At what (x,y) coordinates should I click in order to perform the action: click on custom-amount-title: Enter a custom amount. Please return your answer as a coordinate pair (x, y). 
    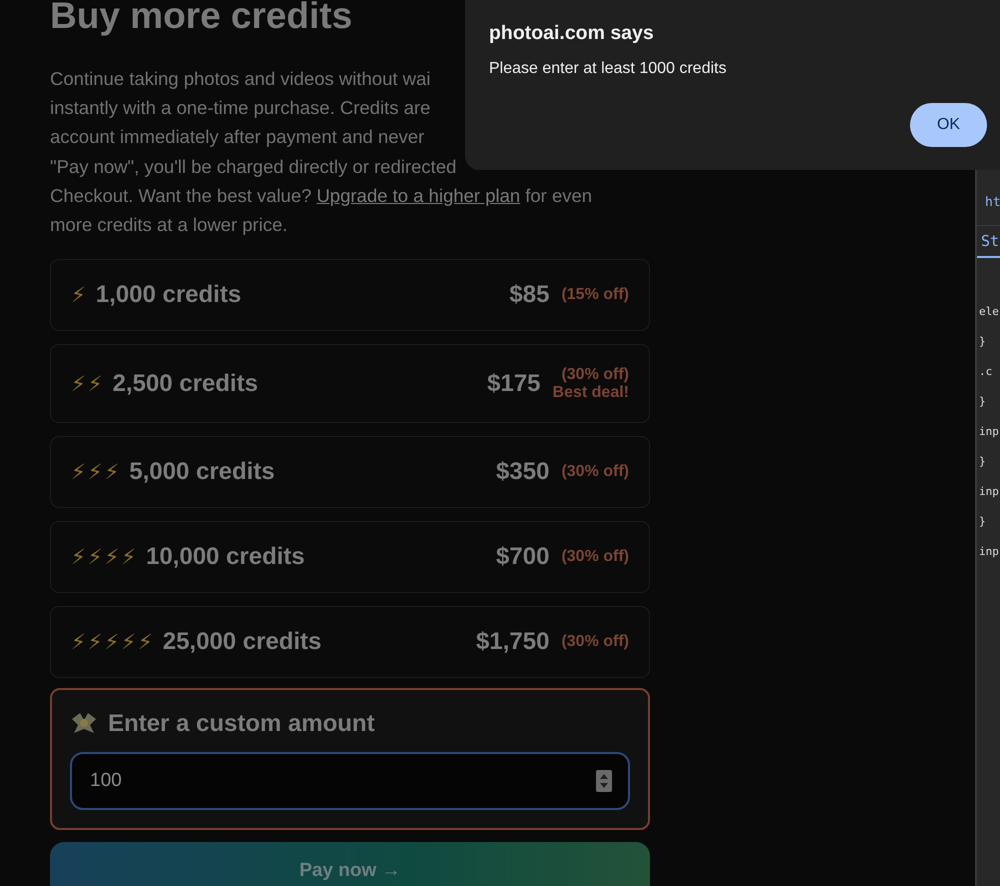
    Looking at the image, I should click on (241, 724).